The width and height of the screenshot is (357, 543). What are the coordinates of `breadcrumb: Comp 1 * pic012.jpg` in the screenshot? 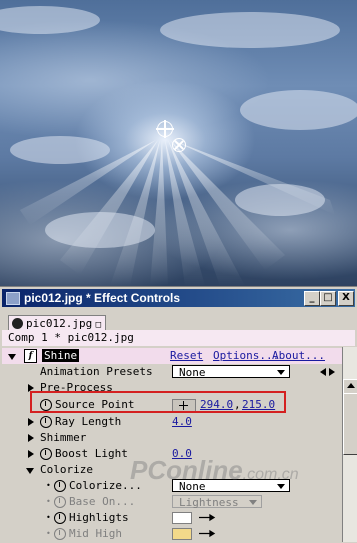 It's located at (178, 338).